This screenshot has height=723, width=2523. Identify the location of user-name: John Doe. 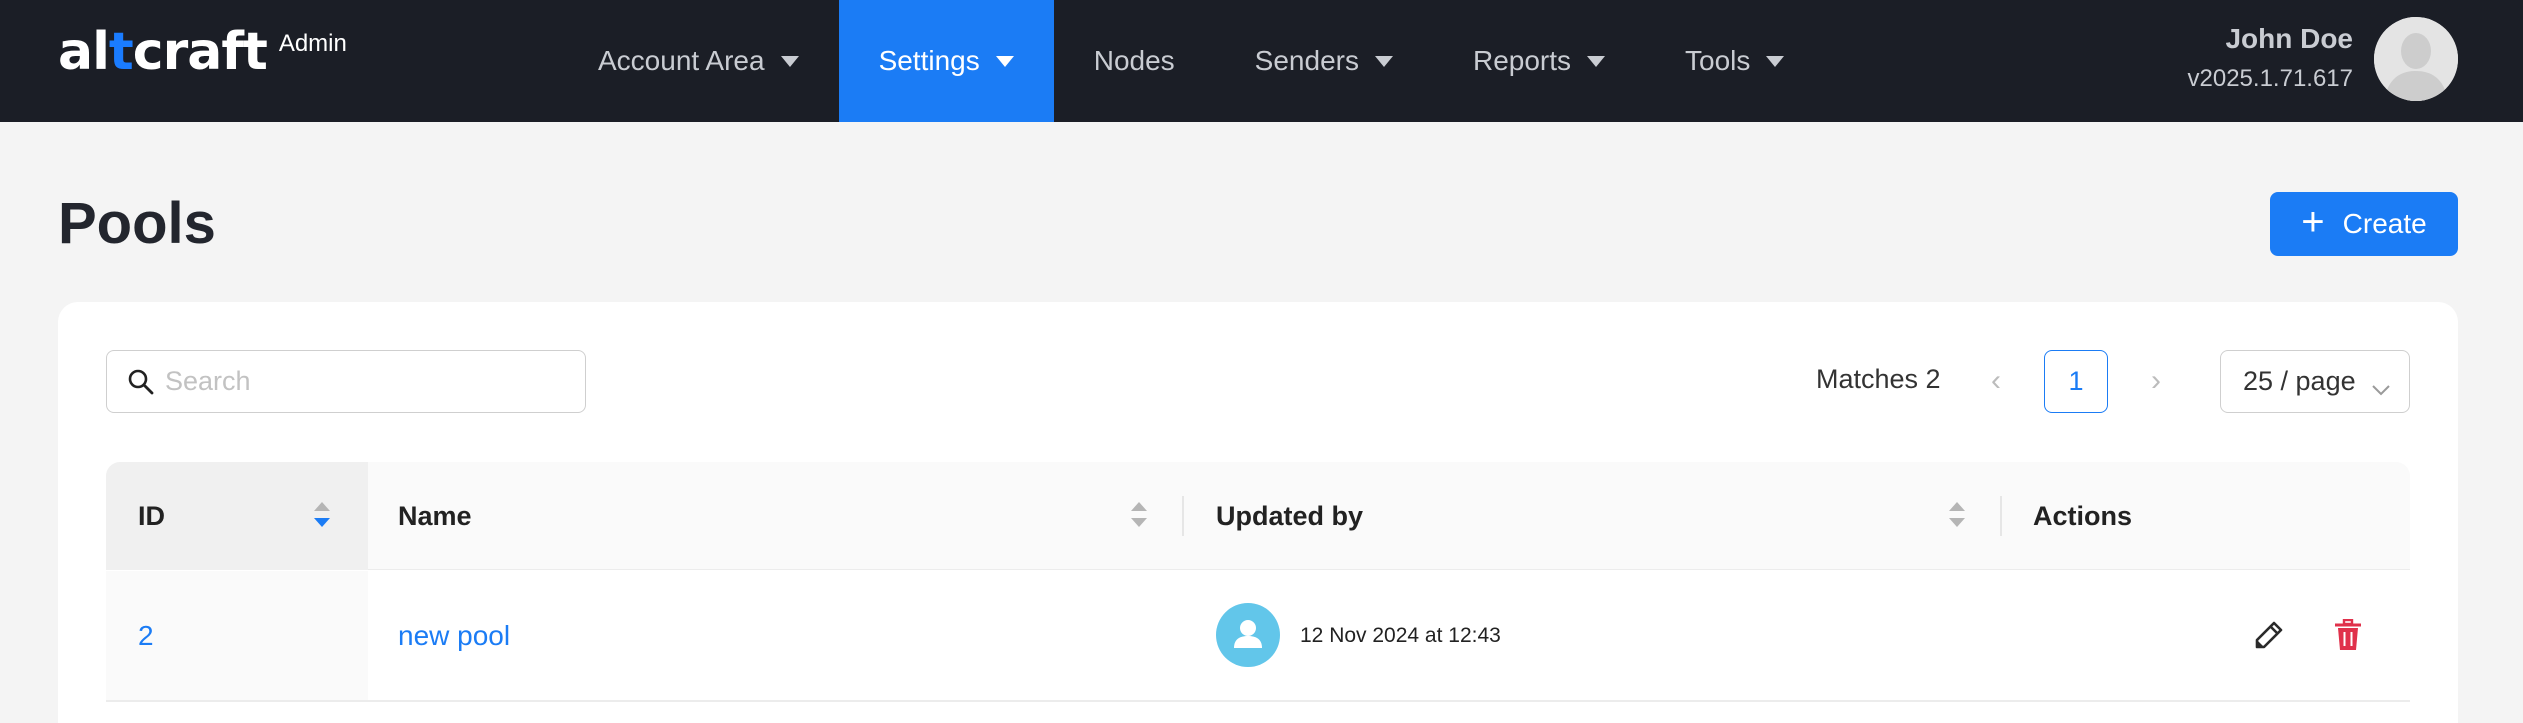
(2289, 38).